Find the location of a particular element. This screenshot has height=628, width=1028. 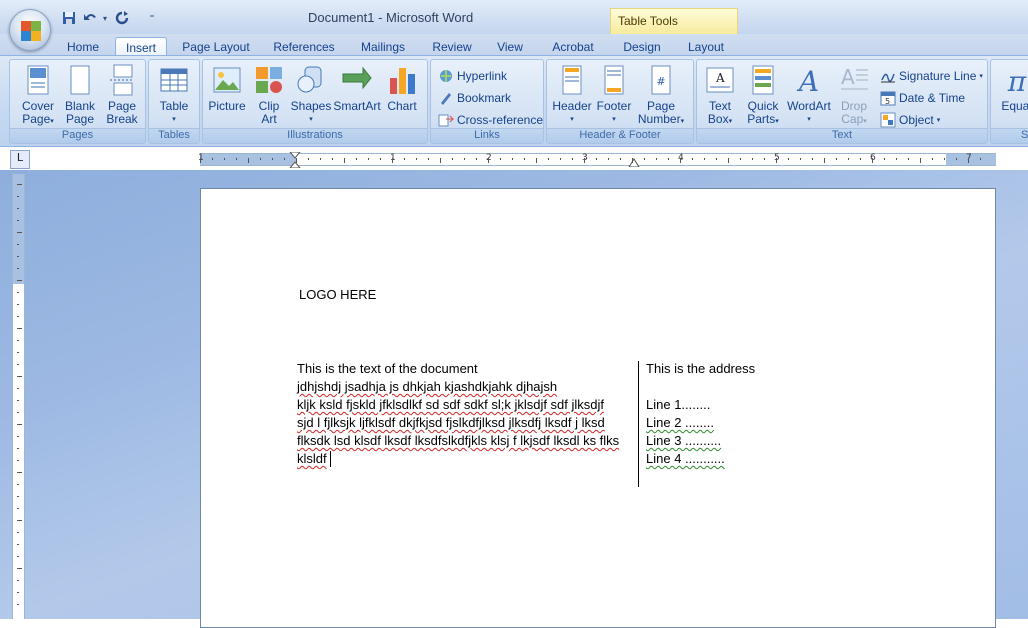

horizontal-ruler: 1 1 2 3 4 5 6 7 is located at coordinates (597, 160).